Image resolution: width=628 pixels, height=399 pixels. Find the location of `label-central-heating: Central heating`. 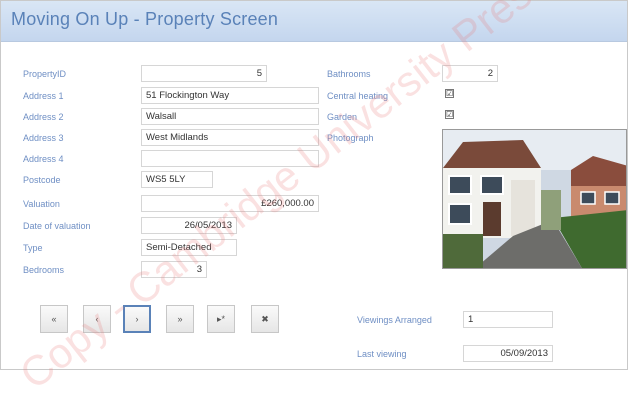

label-central-heating: Central heating is located at coordinates (358, 96).